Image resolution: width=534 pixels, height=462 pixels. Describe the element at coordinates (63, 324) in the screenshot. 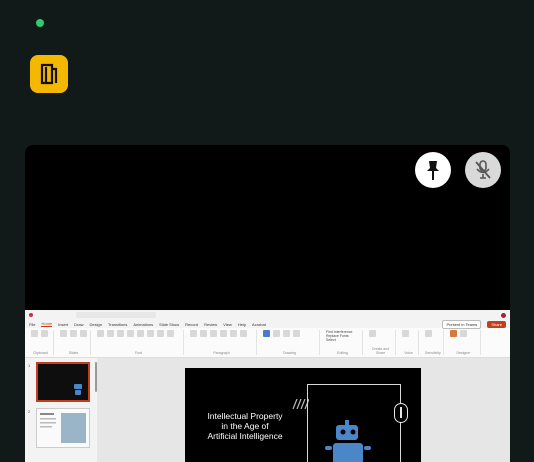

I see `menu-item-insert: Insert` at that location.